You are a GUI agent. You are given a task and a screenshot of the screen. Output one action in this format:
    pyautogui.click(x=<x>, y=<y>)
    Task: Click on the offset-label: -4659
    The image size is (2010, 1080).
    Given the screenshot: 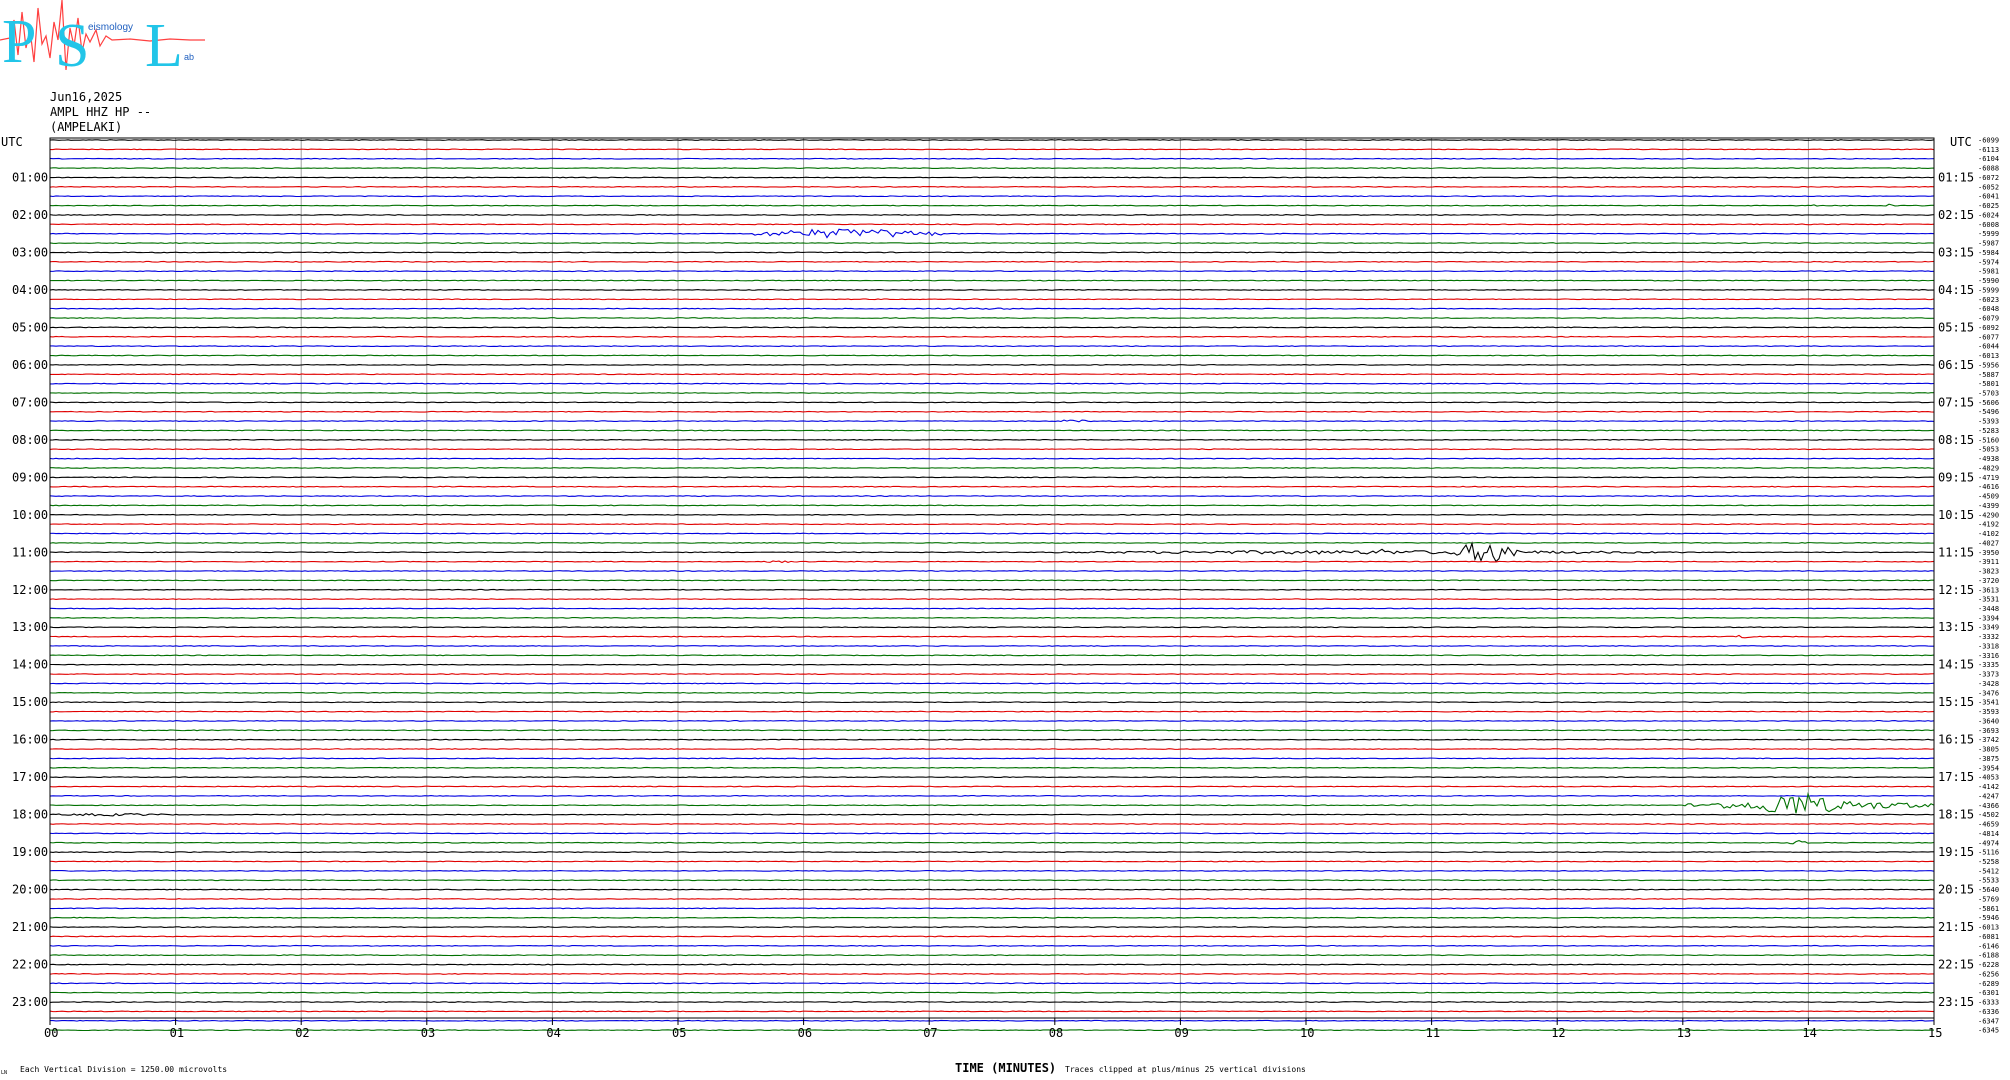 What is the action you would take?
    pyautogui.click(x=1988, y=825)
    